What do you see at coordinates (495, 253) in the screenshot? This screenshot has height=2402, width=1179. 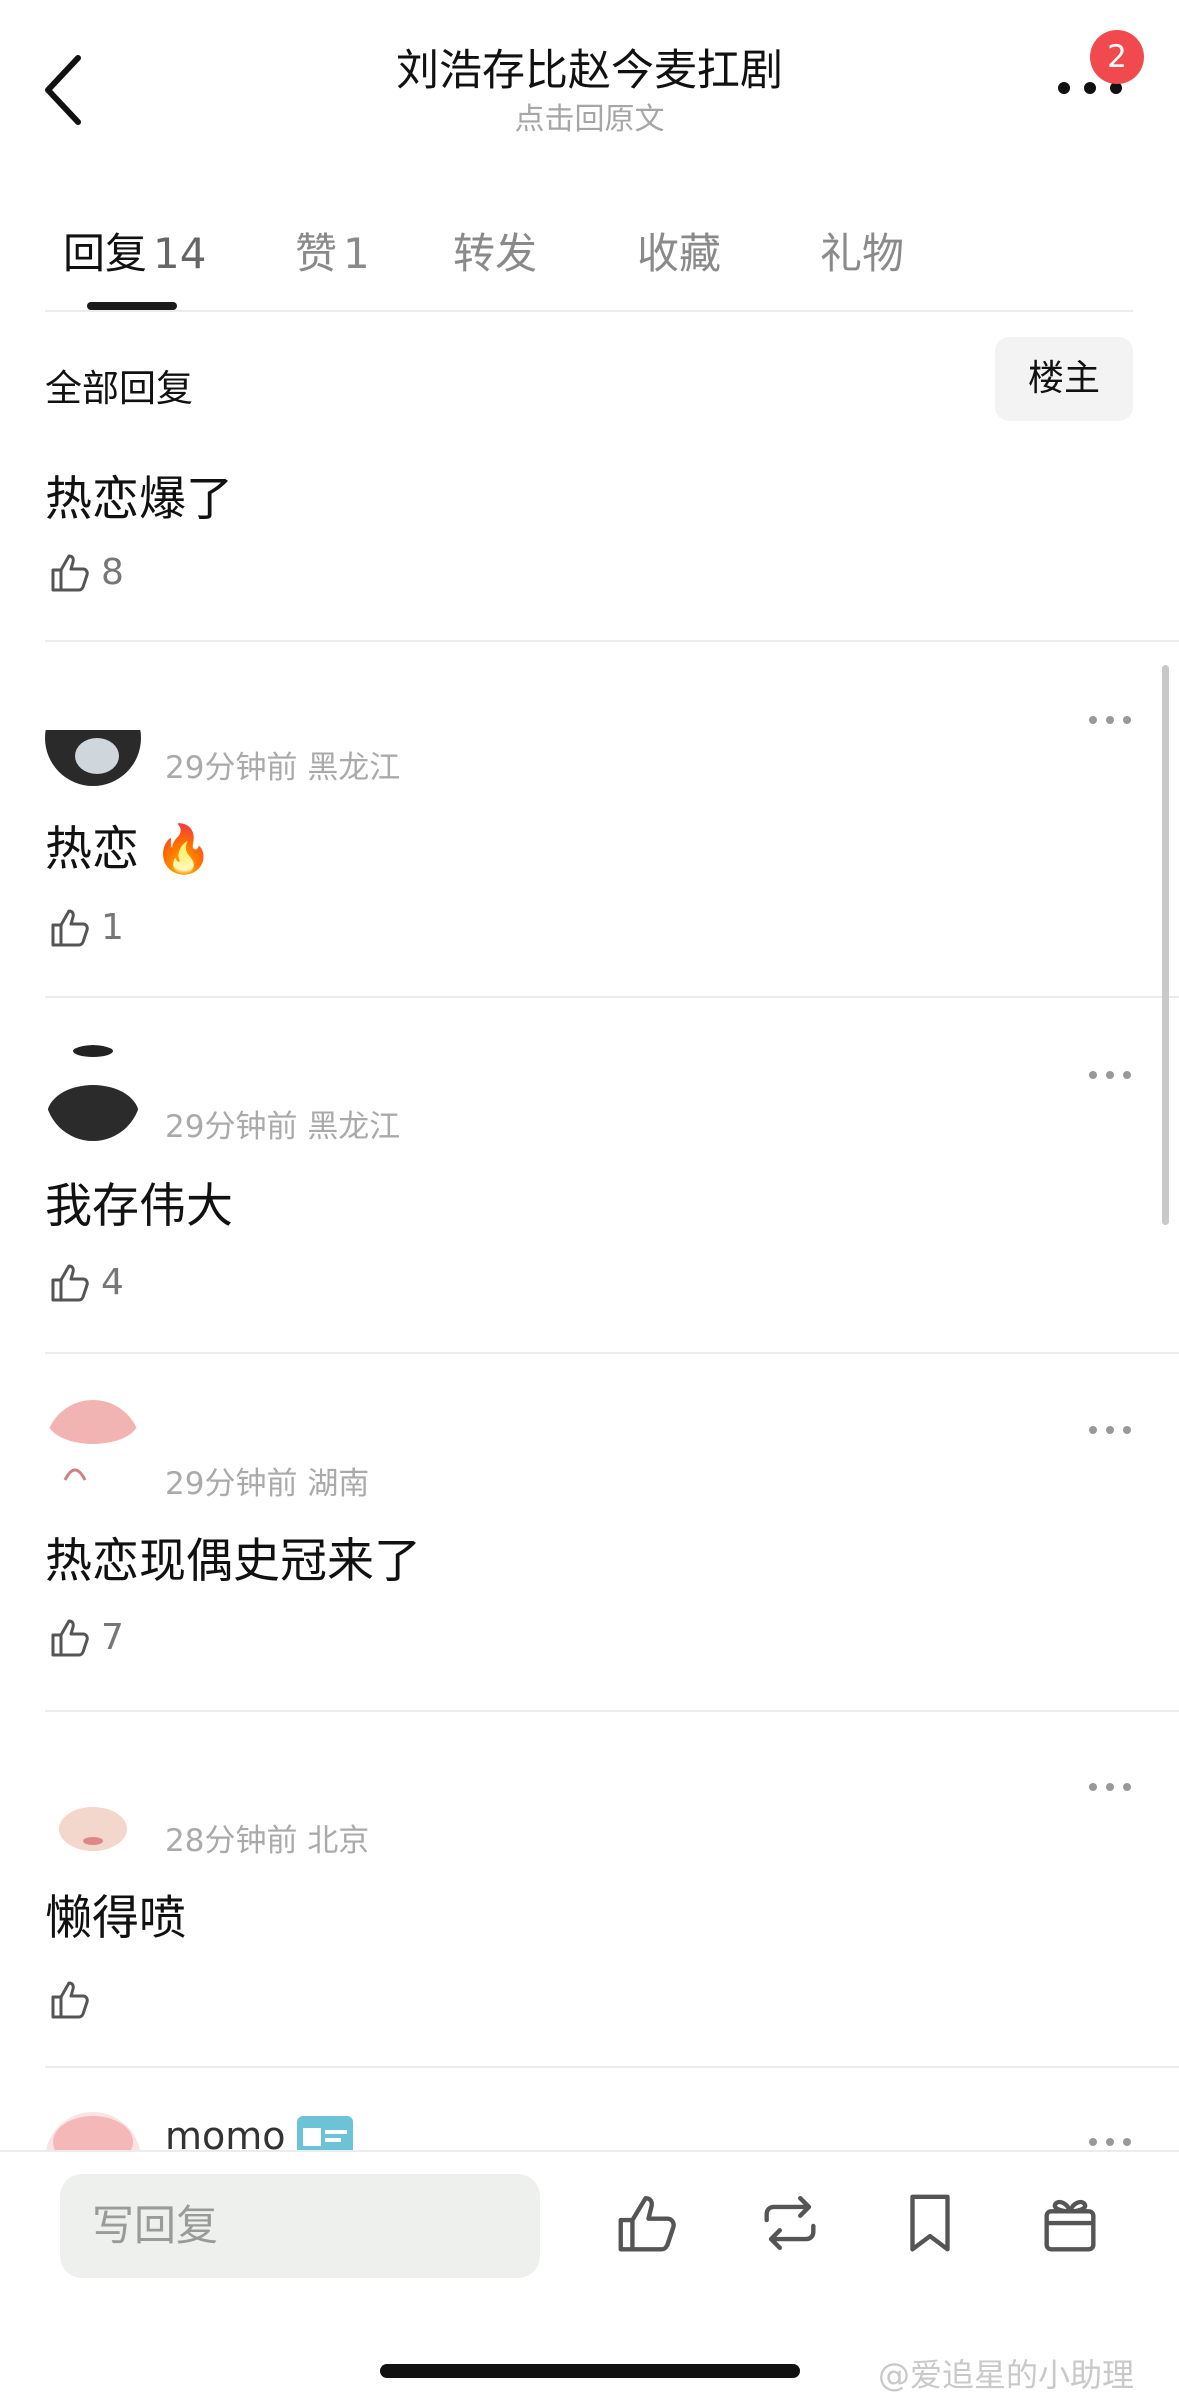 I see `tab-label: 转发` at bounding box center [495, 253].